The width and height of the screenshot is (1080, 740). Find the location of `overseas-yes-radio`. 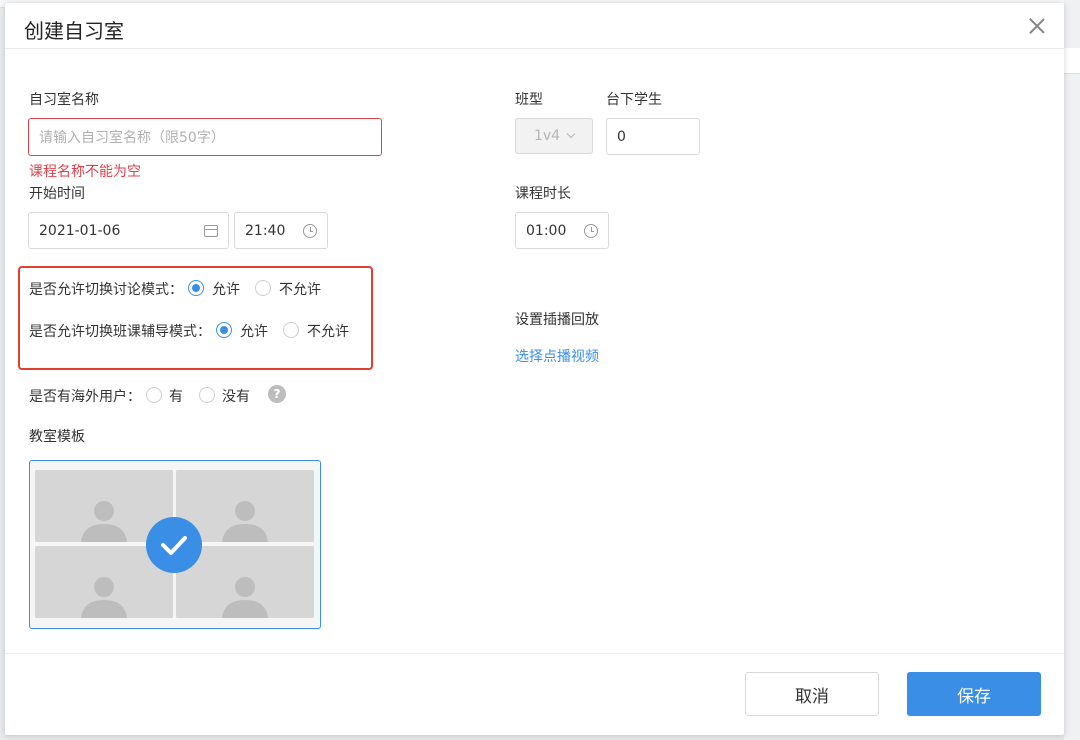

overseas-yes-radio is located at coordinates (154, 395).